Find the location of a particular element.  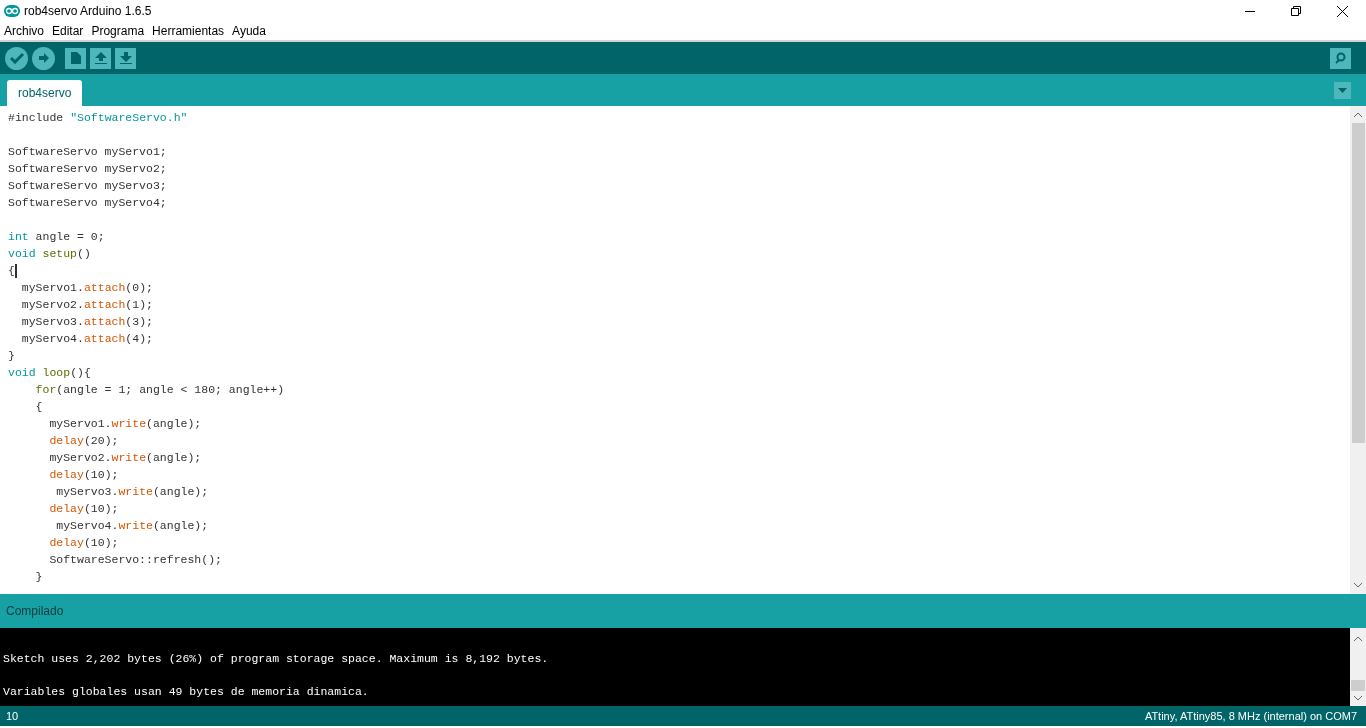

line-number: 10 is located at coordinates (12, 716).